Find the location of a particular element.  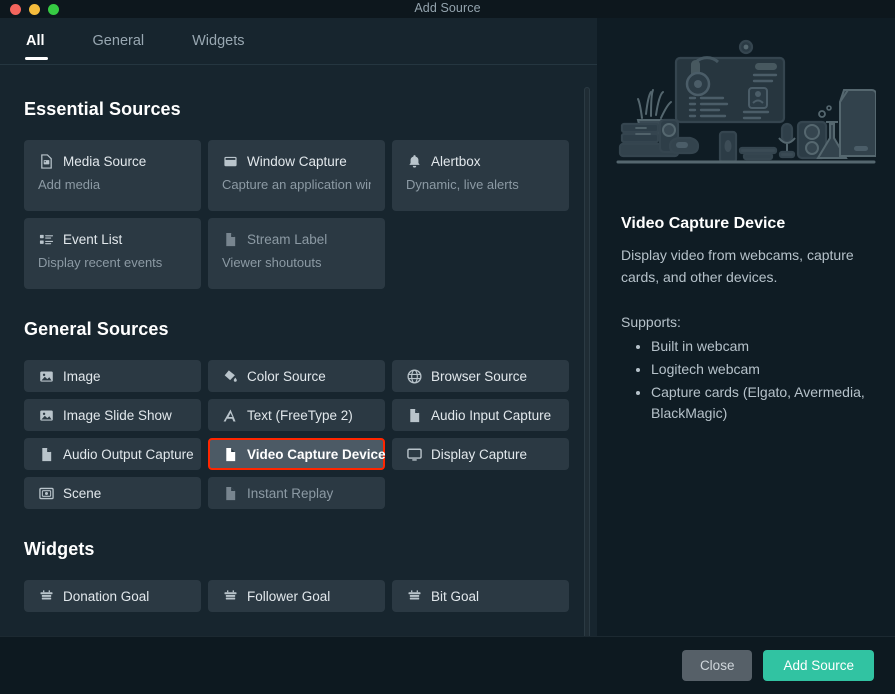

section-heading: General Sources is located at coordinates (96, 329).